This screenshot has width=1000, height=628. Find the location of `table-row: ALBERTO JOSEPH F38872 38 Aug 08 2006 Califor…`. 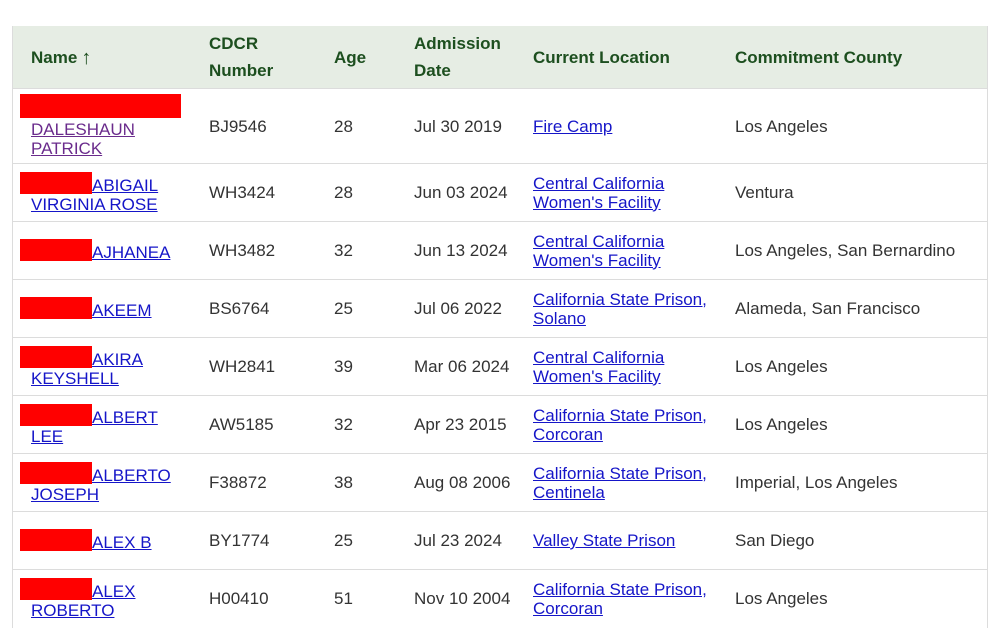

table-row: ALBERTO JOSEPH F38872 38 Aug 08 2006 Califor… is located at coordinates (500, 482).